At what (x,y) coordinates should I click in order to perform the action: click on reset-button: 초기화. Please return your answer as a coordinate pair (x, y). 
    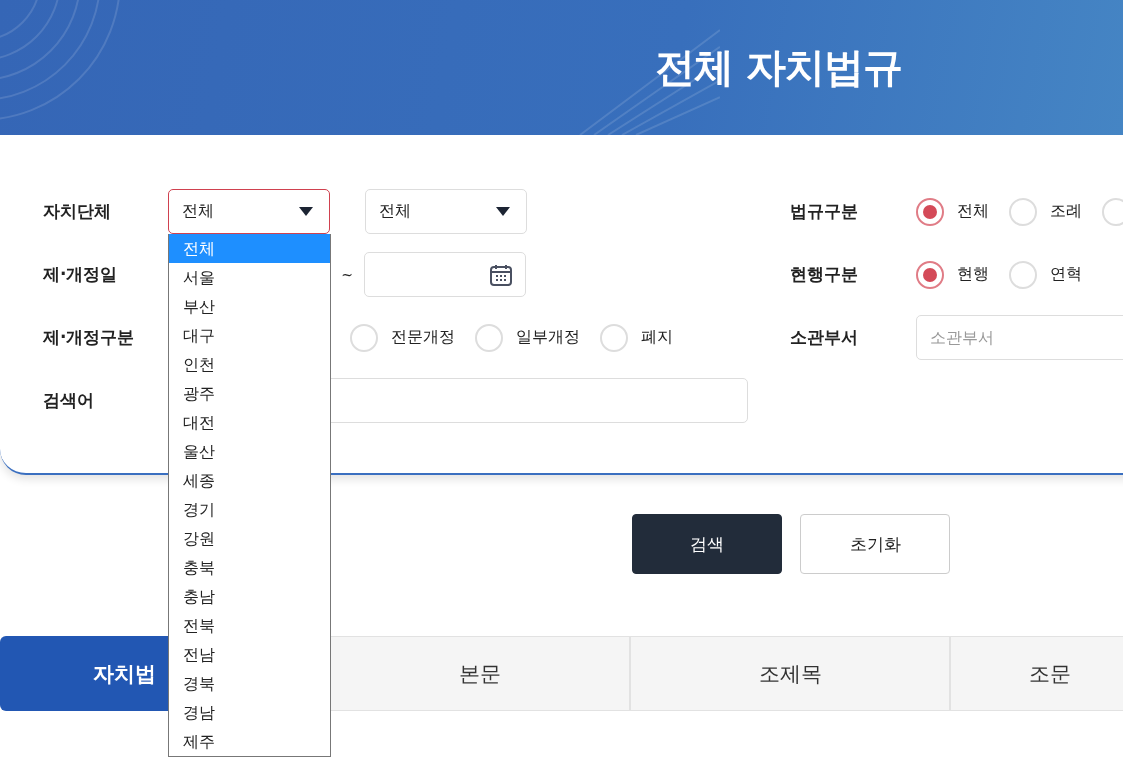
    Looking at the image, I should click on (875, 544).